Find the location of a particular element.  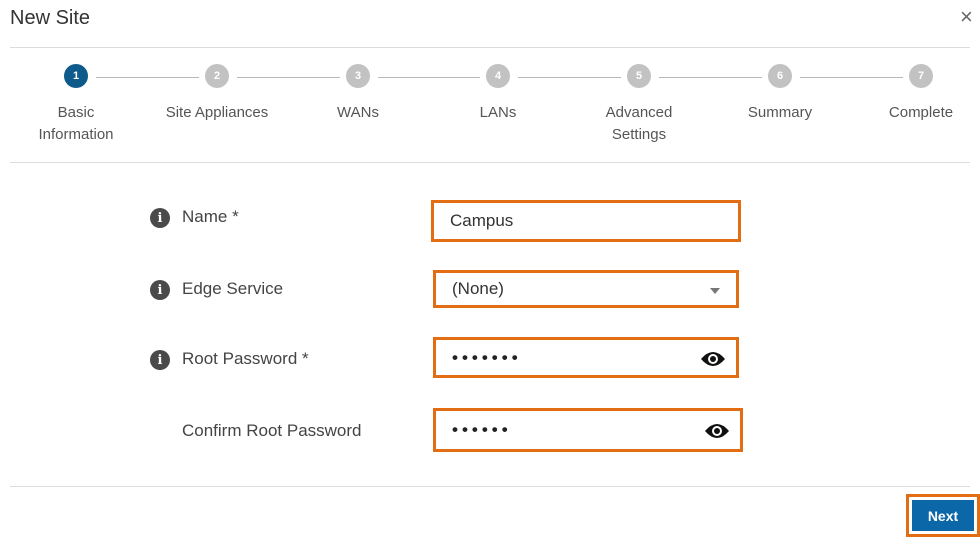

root-password-field: ••••••• is located at coordinates (586, 357).